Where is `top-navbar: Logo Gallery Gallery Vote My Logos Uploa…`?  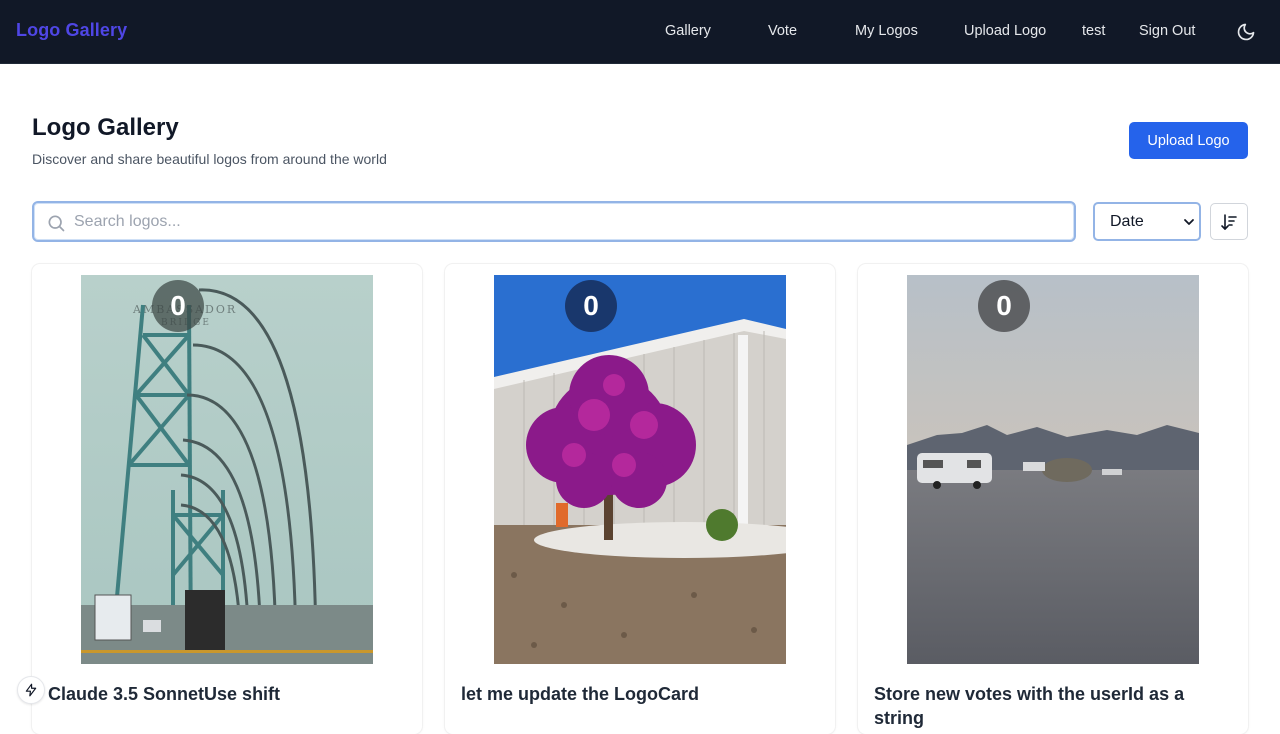 top-navbar: Logo Gallery Gallery Vote My Logos Uploa… is located at coordinates (640, 32).